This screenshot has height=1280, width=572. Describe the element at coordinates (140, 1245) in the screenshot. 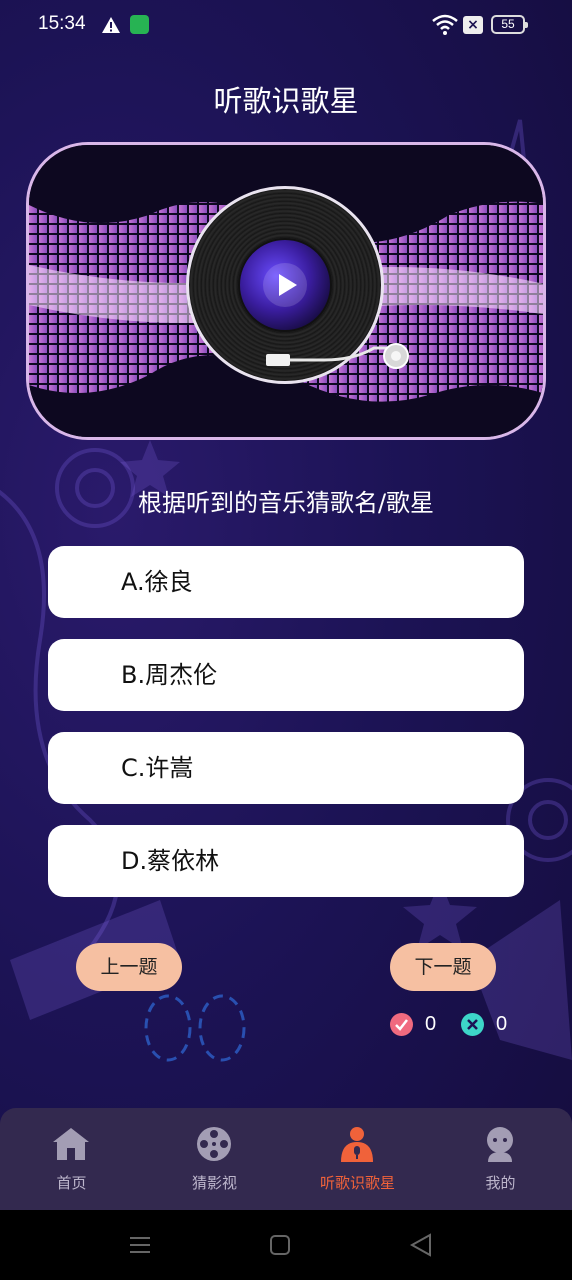

I see `menu-icon` at that location.